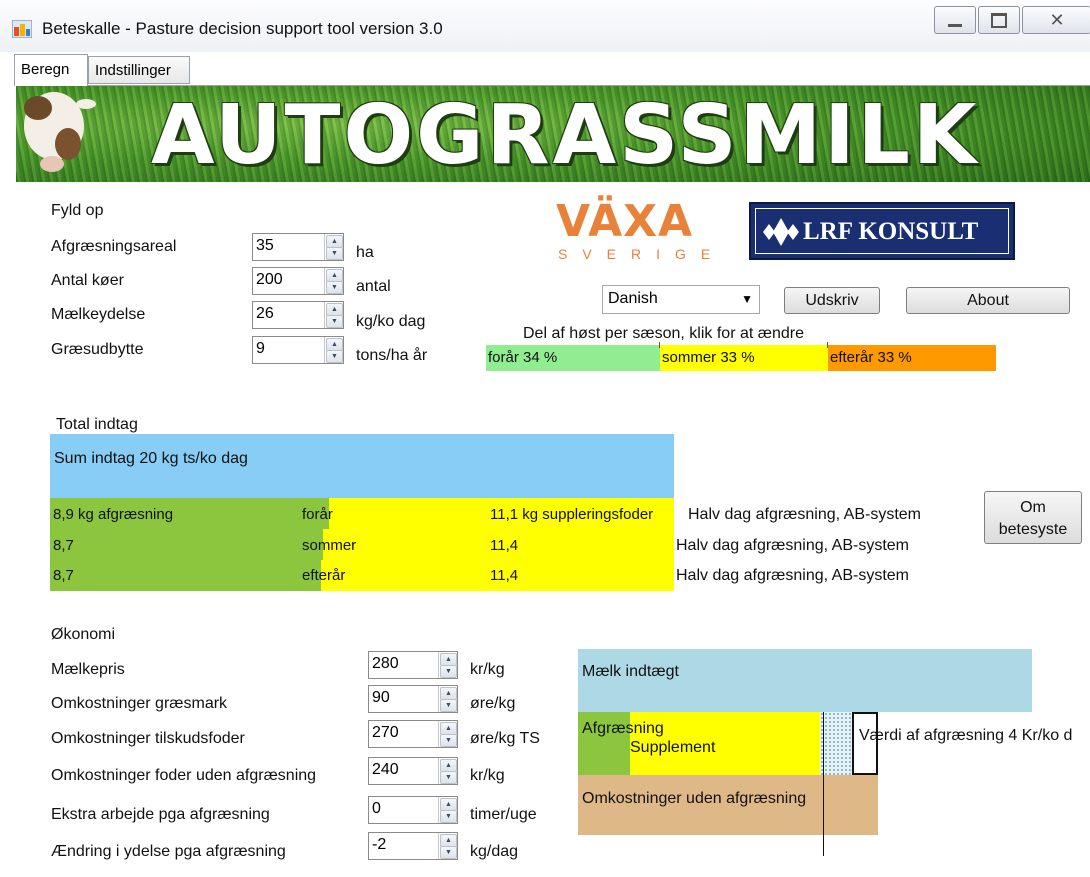 This screenshot has height=877, width=1090. Describe the element at coordinates (97, 349) in the screenshot. I see `grass-yield-label: Græsudbytte` at that location.